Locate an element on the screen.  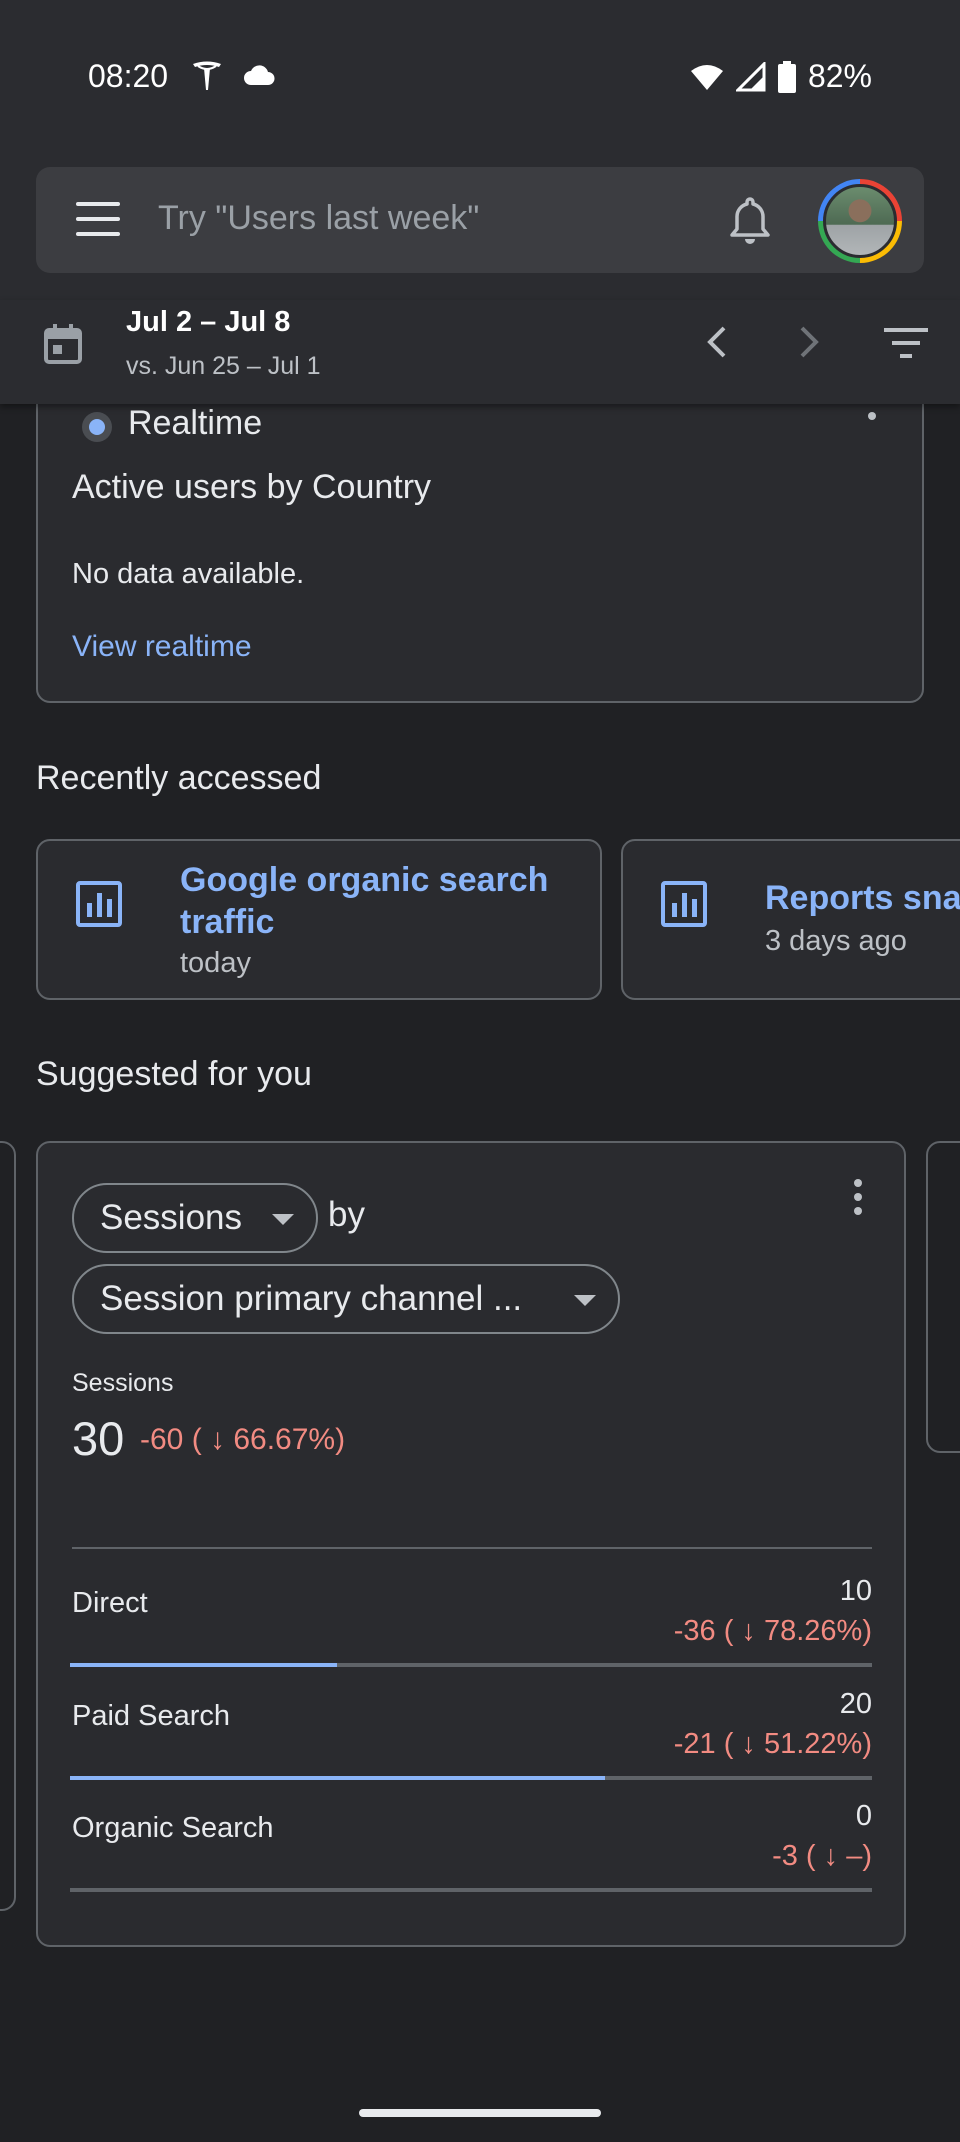
channel-row: Organic Search 0 -3 ( ↓ –) is located at coordinates (471, 1842).